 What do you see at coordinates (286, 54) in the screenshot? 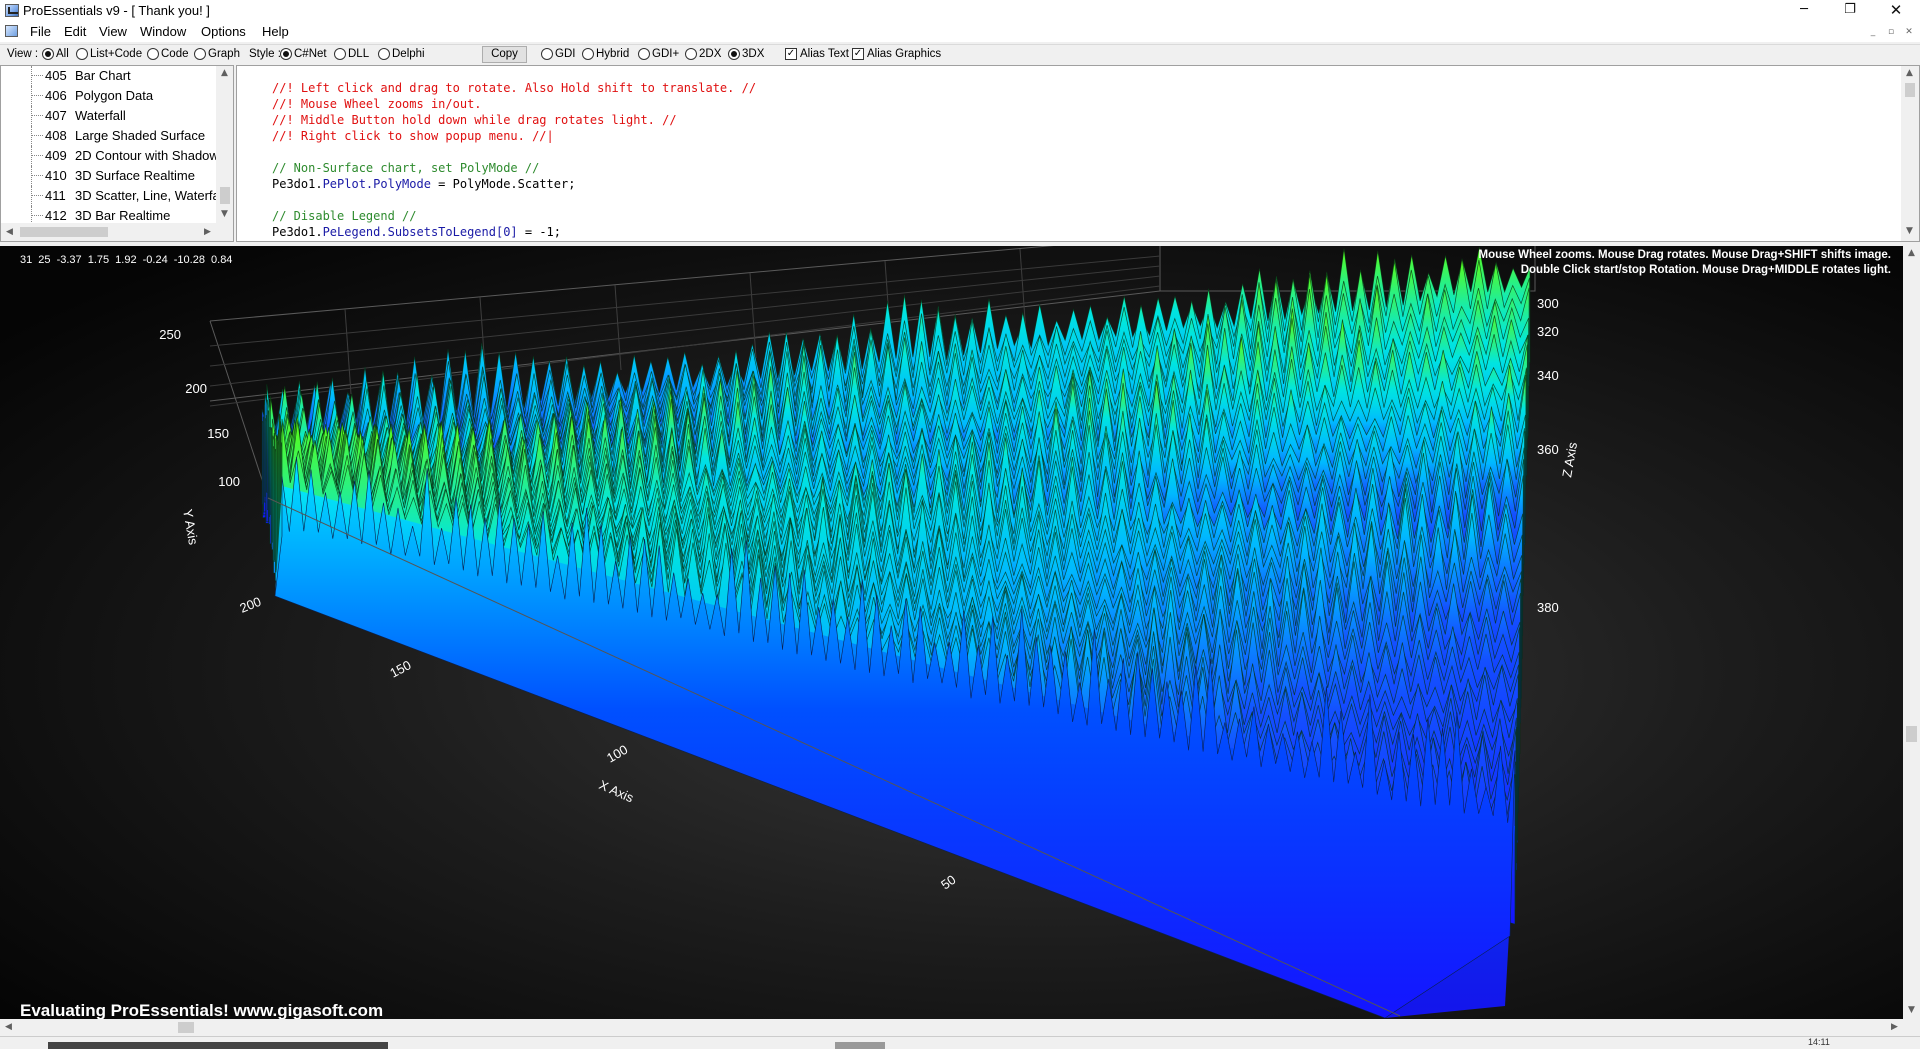
I see `style-csharp-radio` at bounding box center [286, 54].